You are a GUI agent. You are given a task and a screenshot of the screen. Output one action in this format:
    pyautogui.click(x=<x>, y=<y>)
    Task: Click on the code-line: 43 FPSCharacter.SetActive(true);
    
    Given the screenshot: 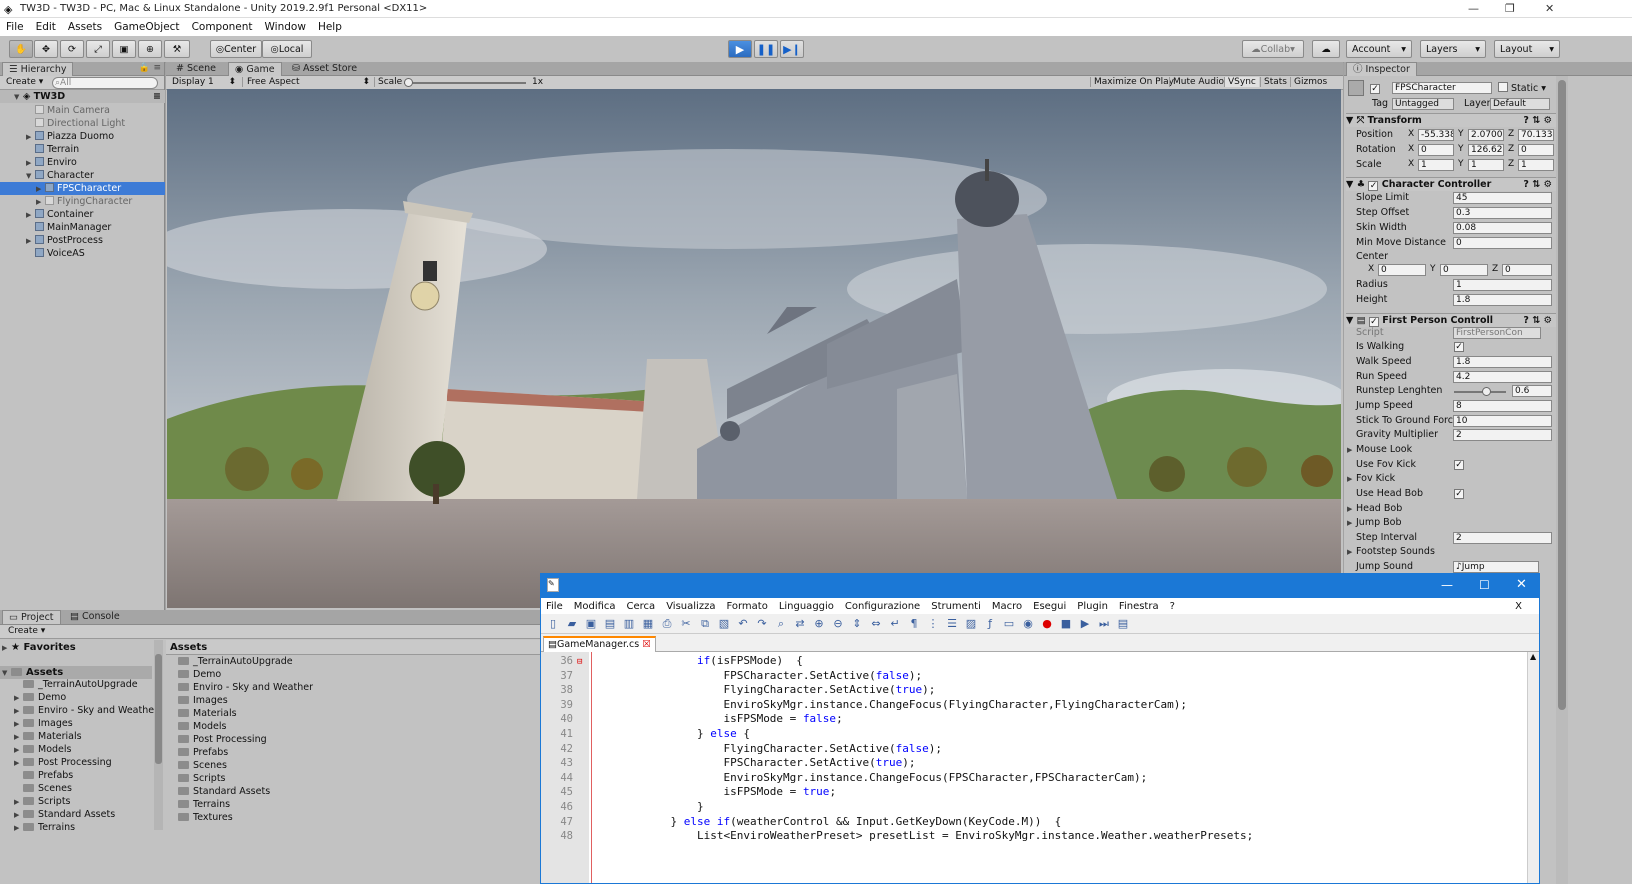 What is the action you would take?
    pyautogui.click(x=1042, y=763)
    